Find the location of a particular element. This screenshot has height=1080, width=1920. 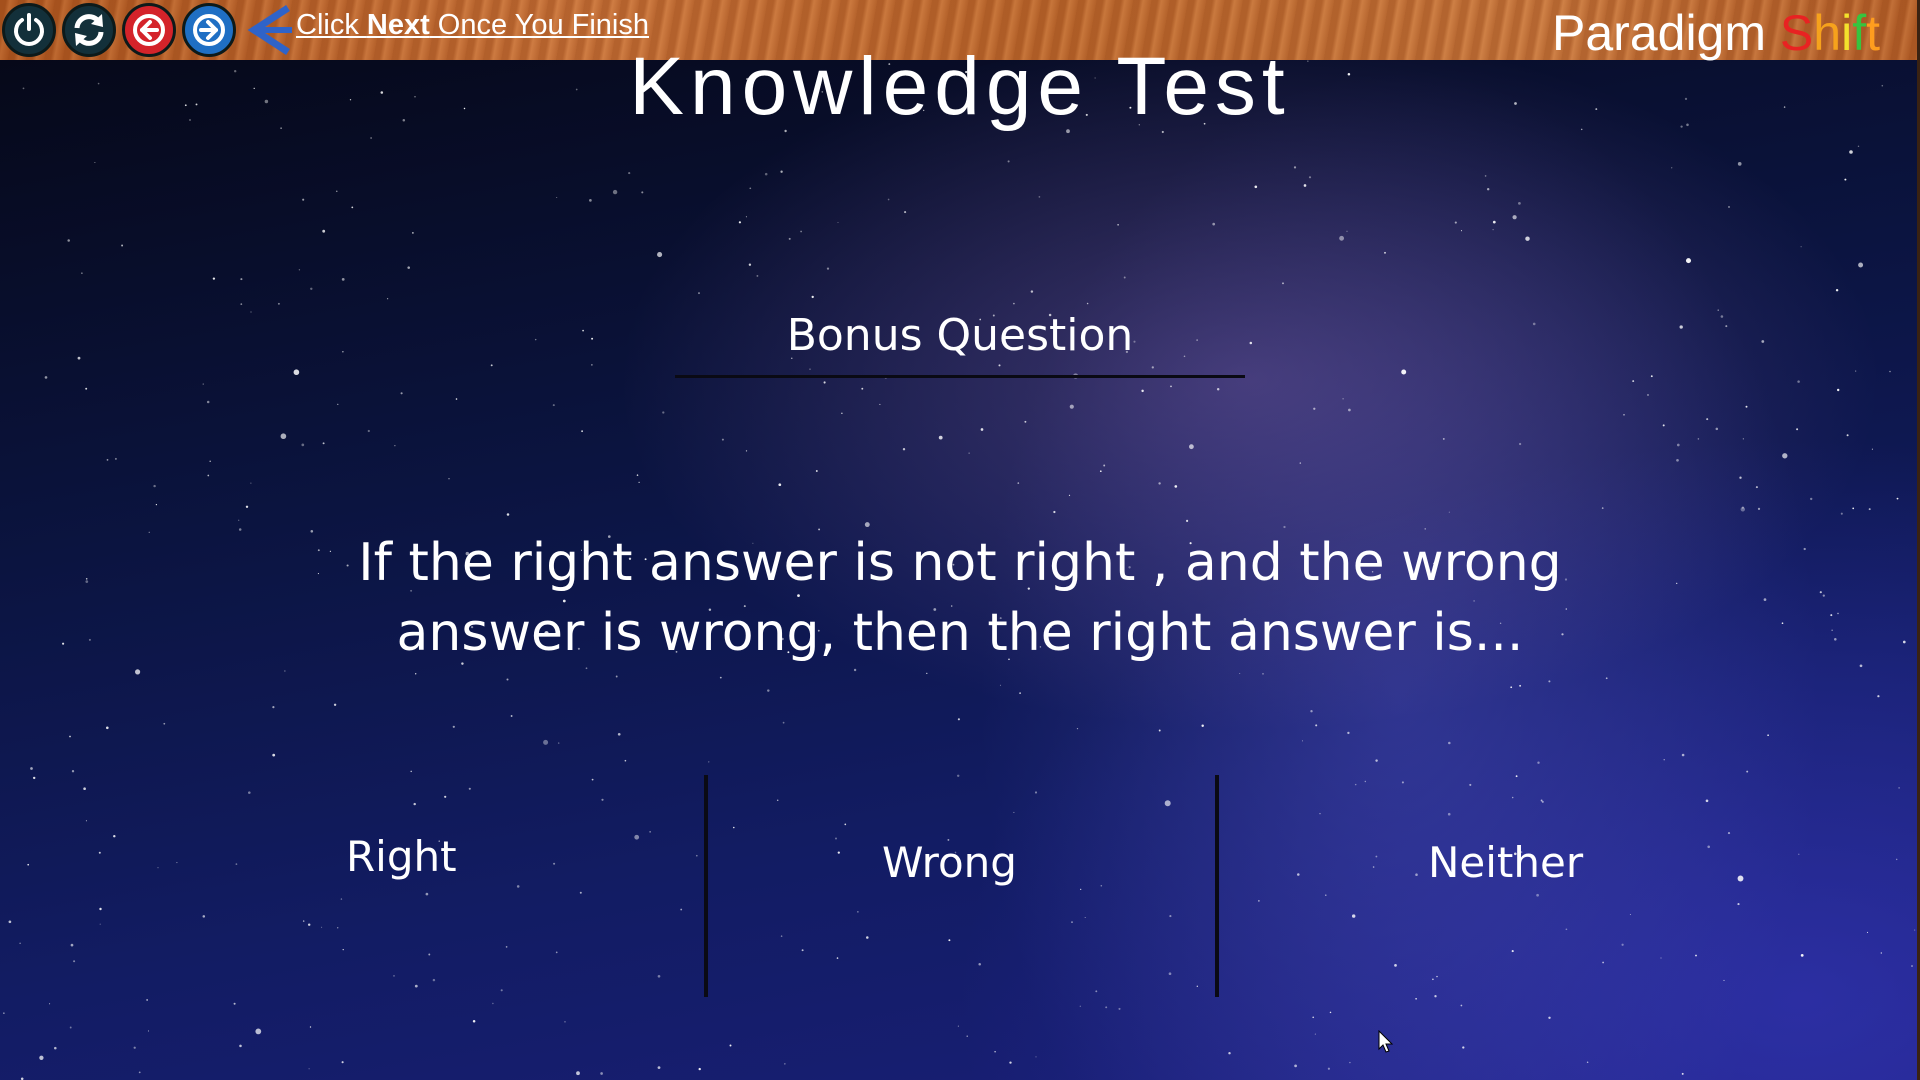

answer-option-neither: Neither is located at coordinates (1505, 862).